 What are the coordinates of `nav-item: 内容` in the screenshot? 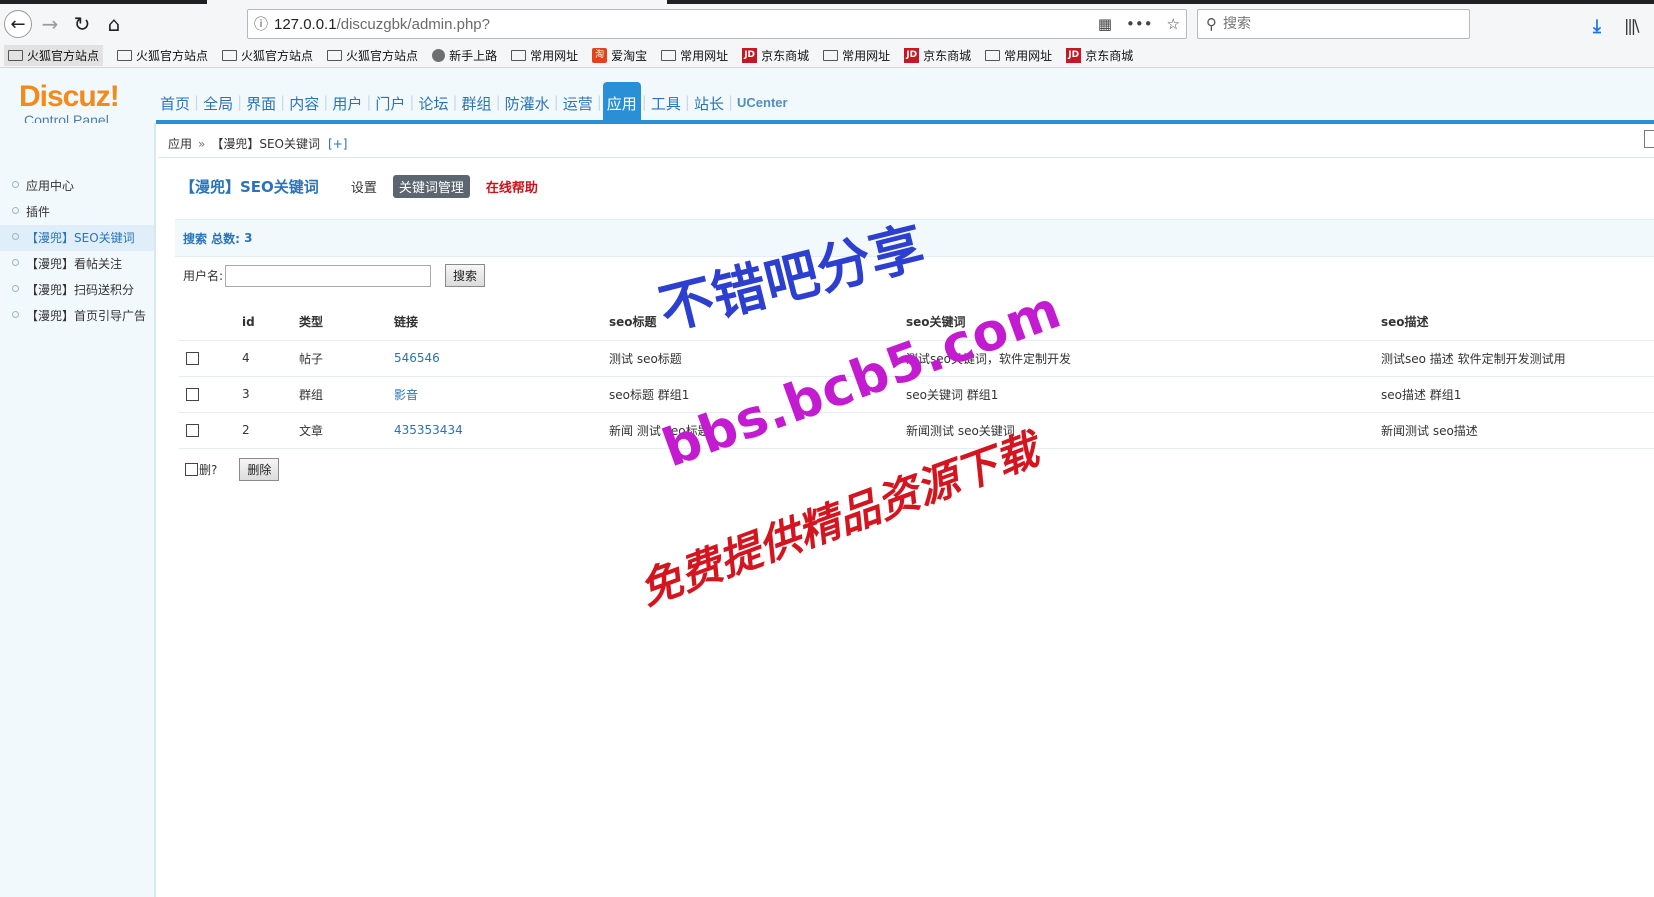 It's located at (304, 102).